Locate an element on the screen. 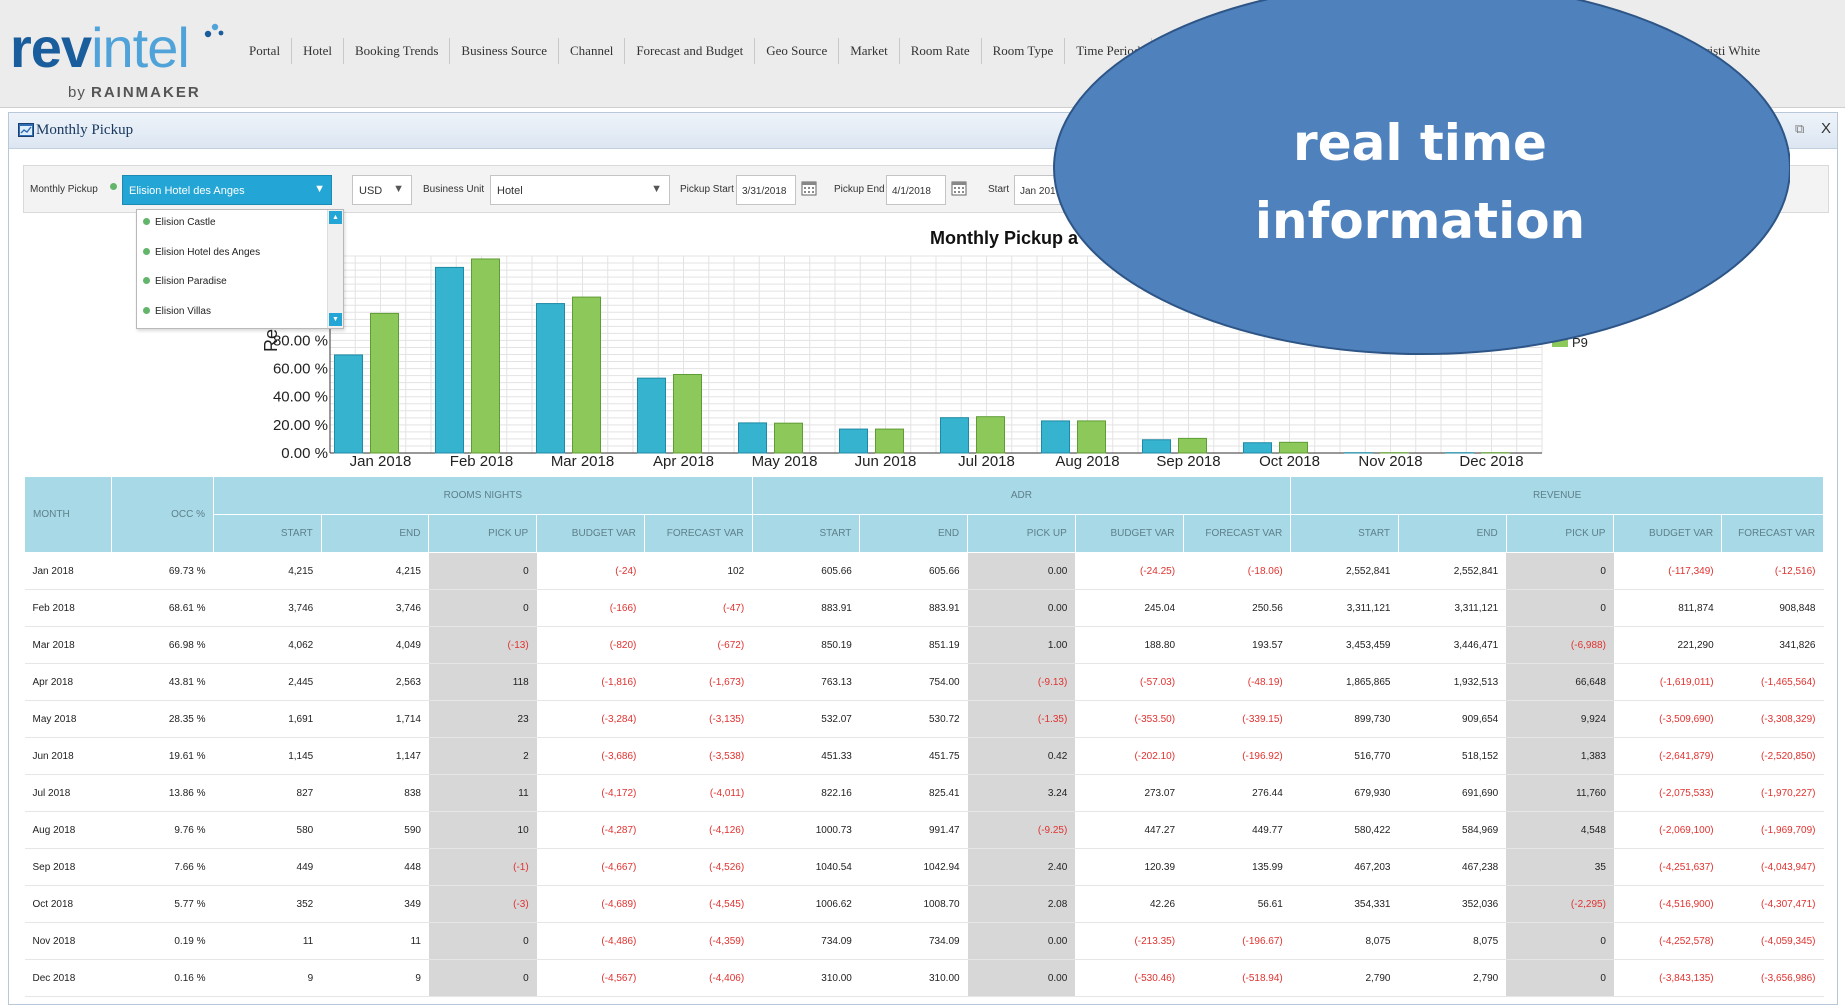  table-cell: (-4,359) is located at coordinates (698, 941).